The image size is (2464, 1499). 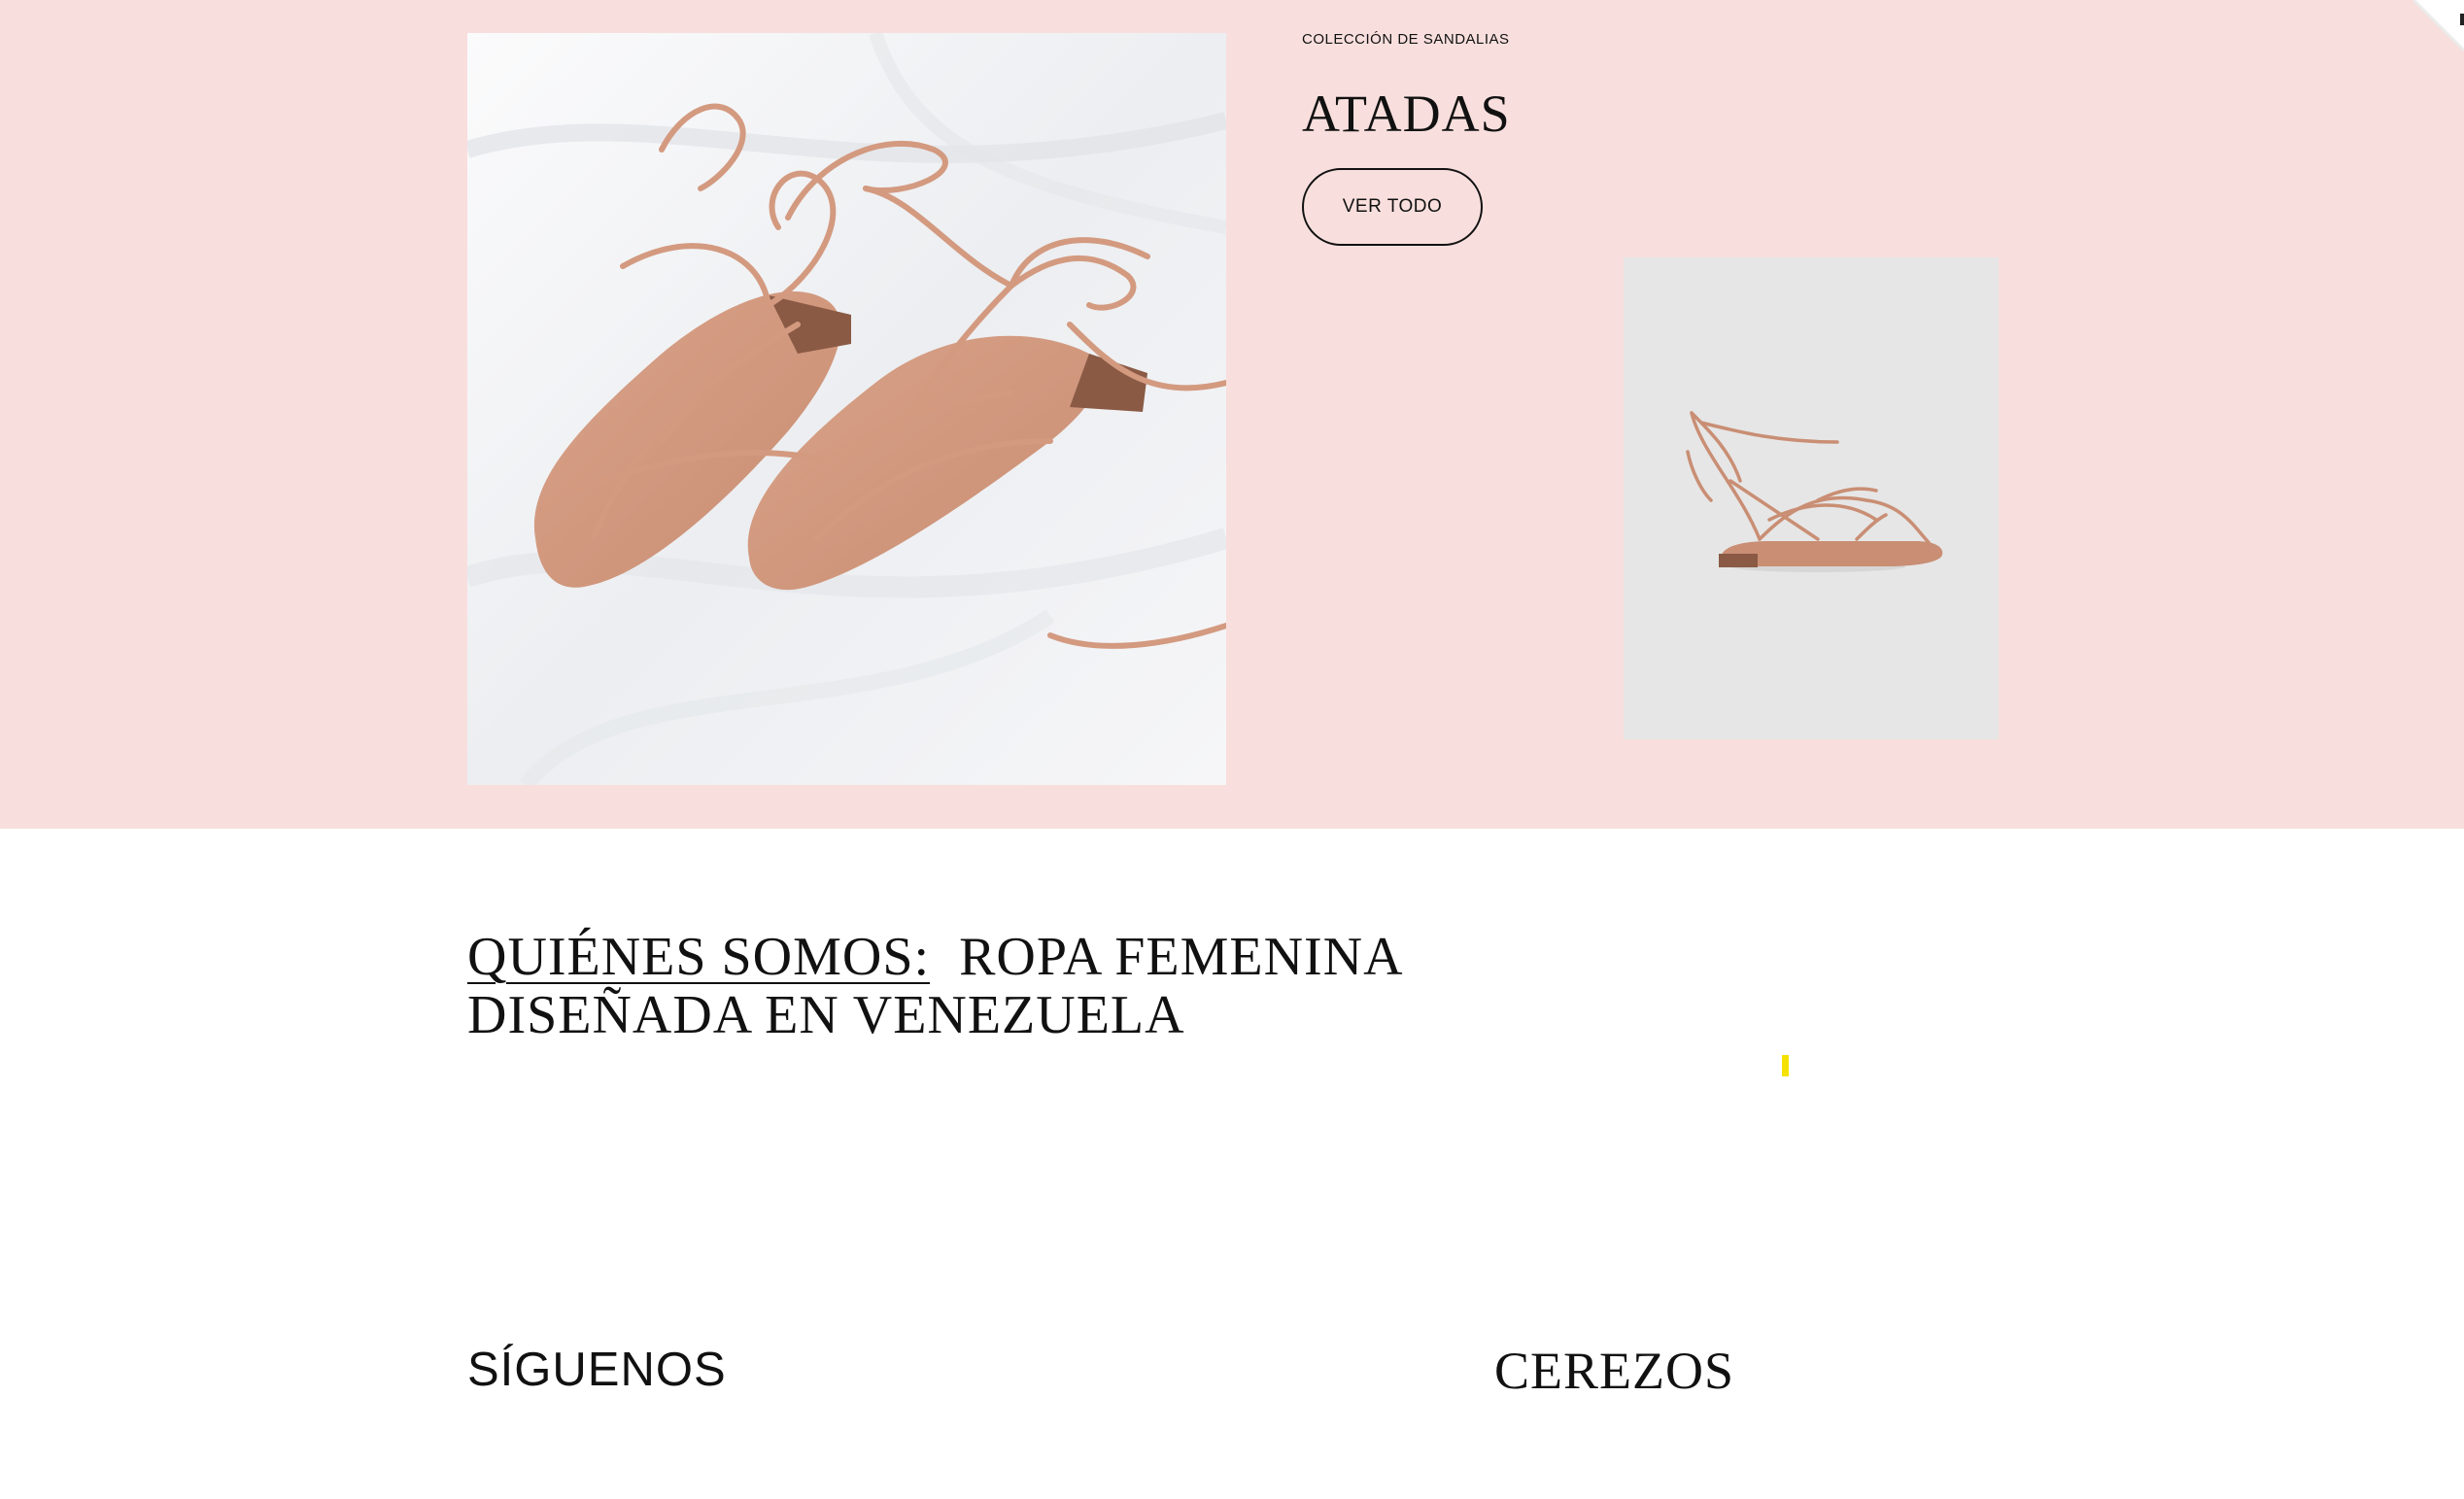 What do you see at coordinates (1406, 114) in the screenshot?
I see `collection-title: ATADAS` at bounding box center [1406, 114].